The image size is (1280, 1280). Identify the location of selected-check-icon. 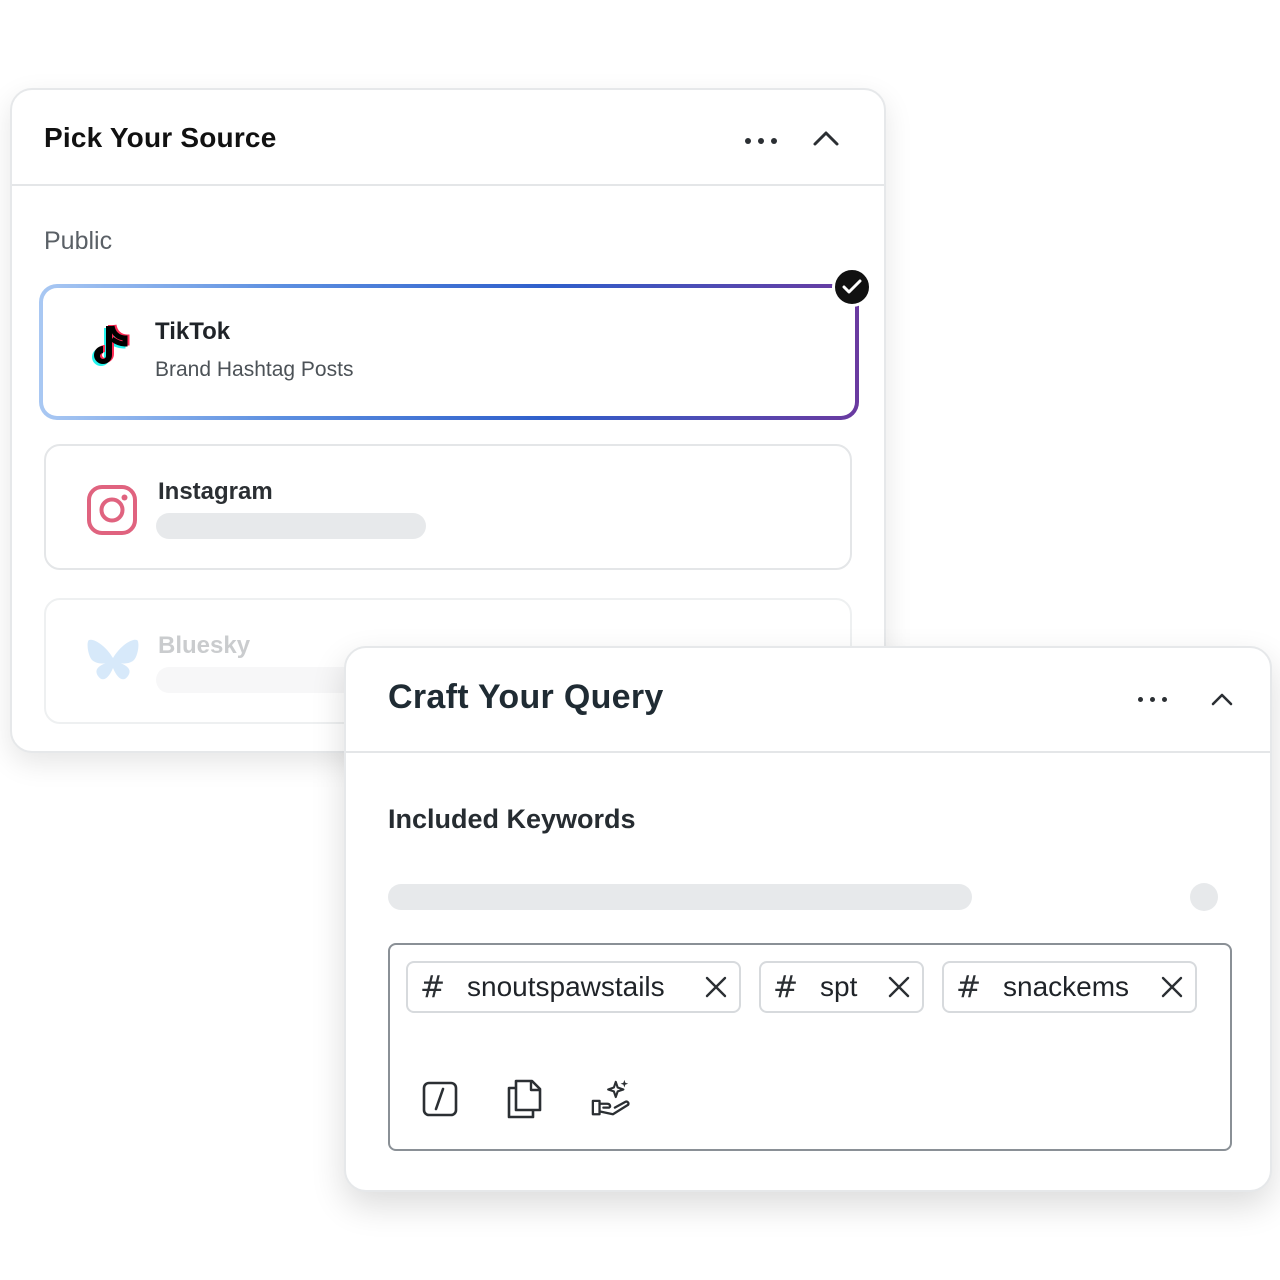
(852, 287).